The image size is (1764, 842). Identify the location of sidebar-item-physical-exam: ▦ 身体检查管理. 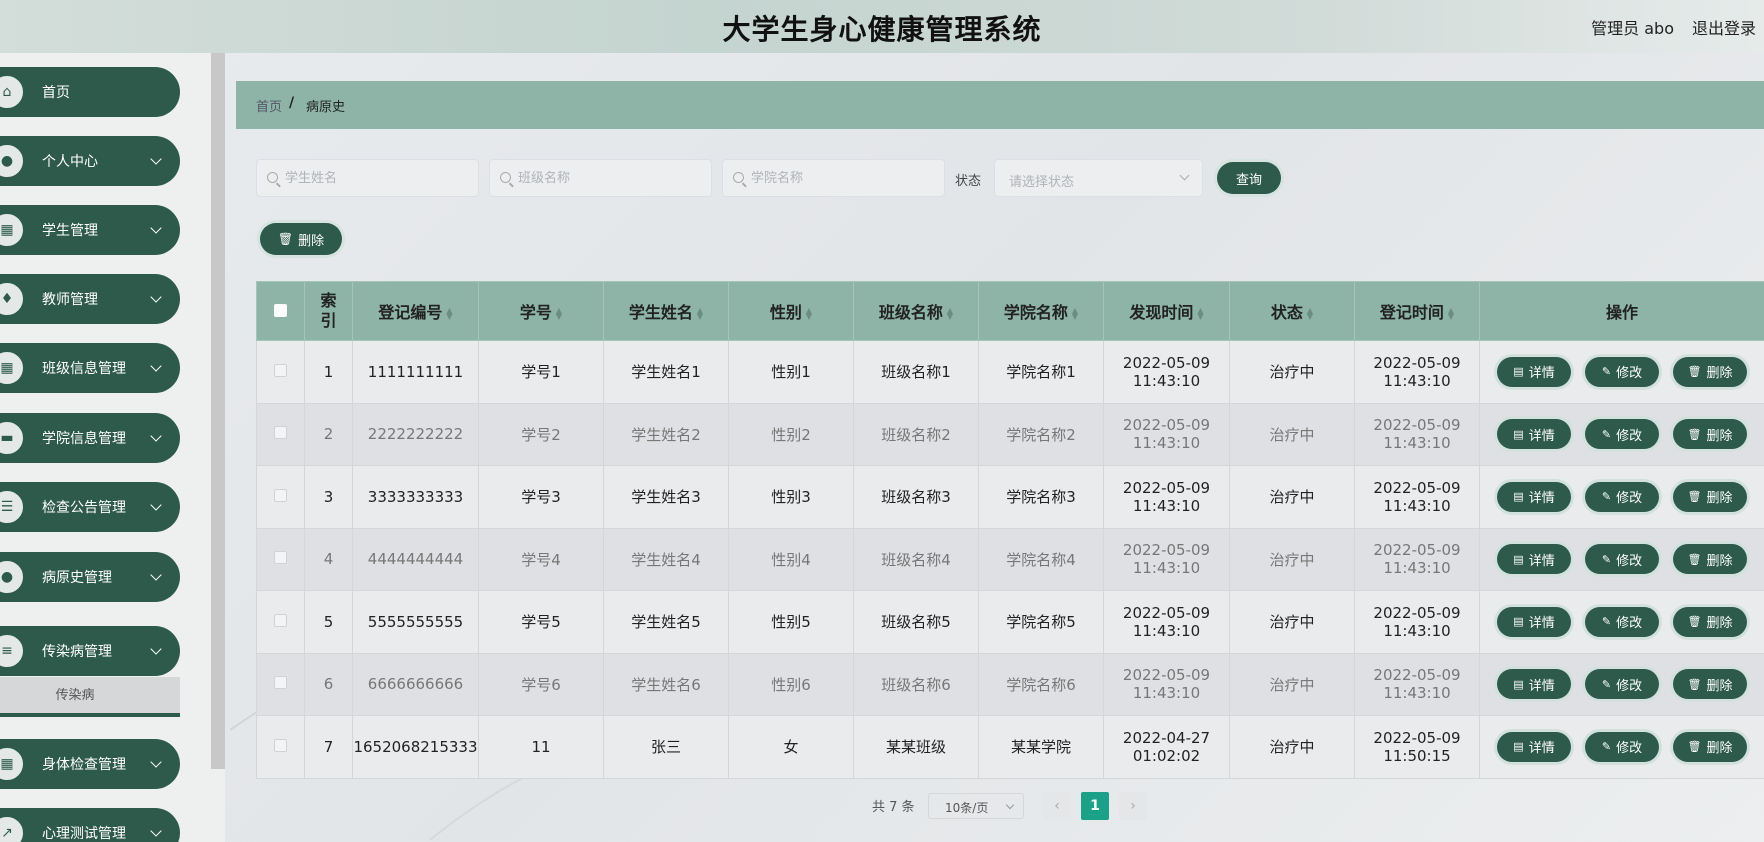
(90, 764).